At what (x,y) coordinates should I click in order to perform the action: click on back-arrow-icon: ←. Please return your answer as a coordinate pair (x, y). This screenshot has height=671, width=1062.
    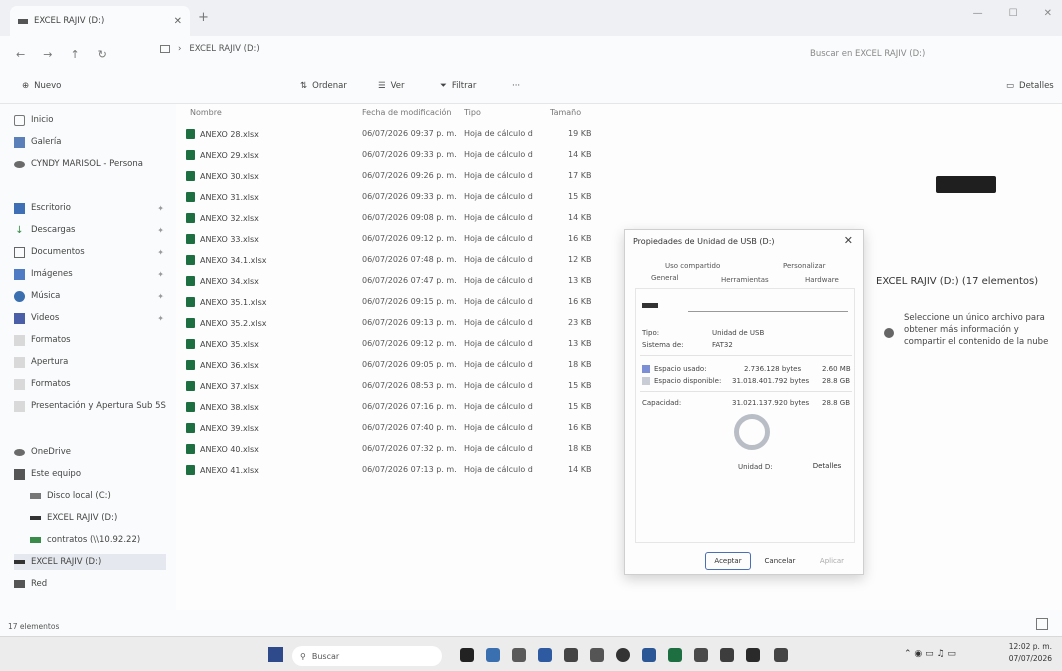
    Looking at the image, I should click on (20, 54).